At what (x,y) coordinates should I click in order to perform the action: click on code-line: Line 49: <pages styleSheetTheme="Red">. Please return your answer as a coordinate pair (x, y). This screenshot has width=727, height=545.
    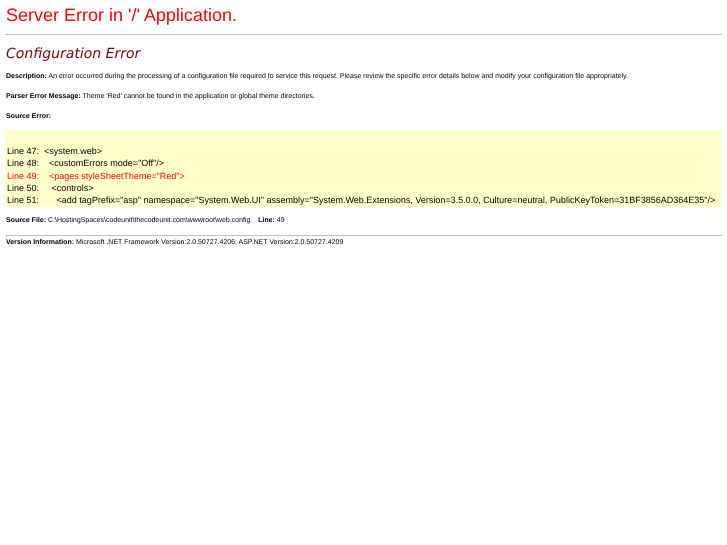
    Looking at the image, I should click on (96, 176).